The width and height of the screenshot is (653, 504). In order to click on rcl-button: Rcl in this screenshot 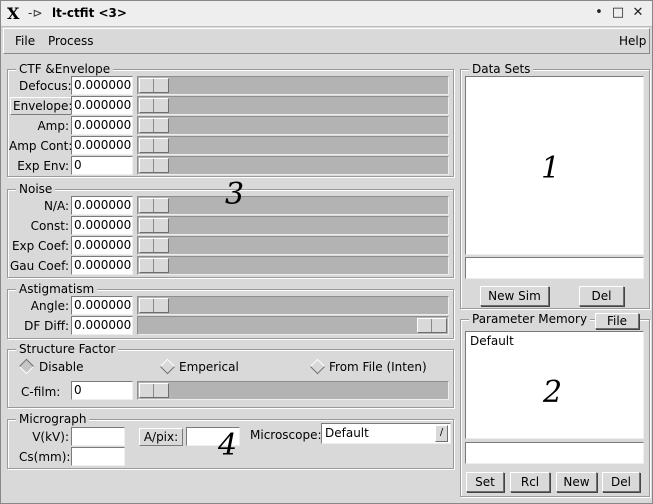, I will do `click(530, 482)`.